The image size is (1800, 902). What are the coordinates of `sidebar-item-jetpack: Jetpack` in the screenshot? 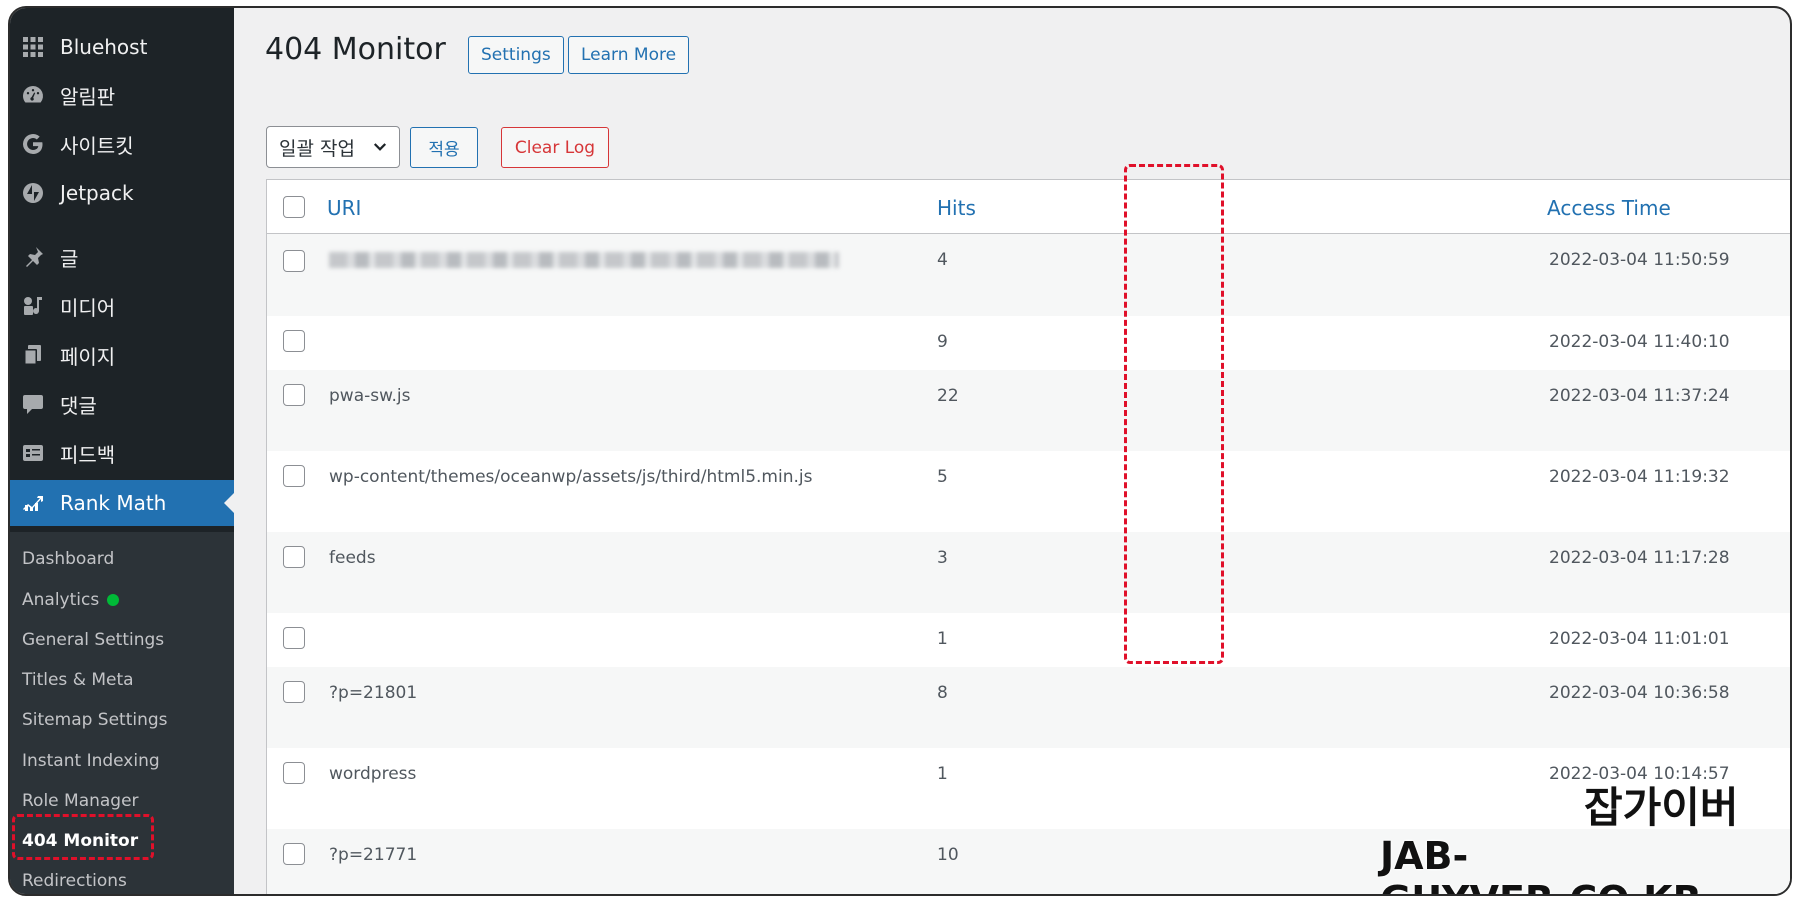 It's located at (122, 193).